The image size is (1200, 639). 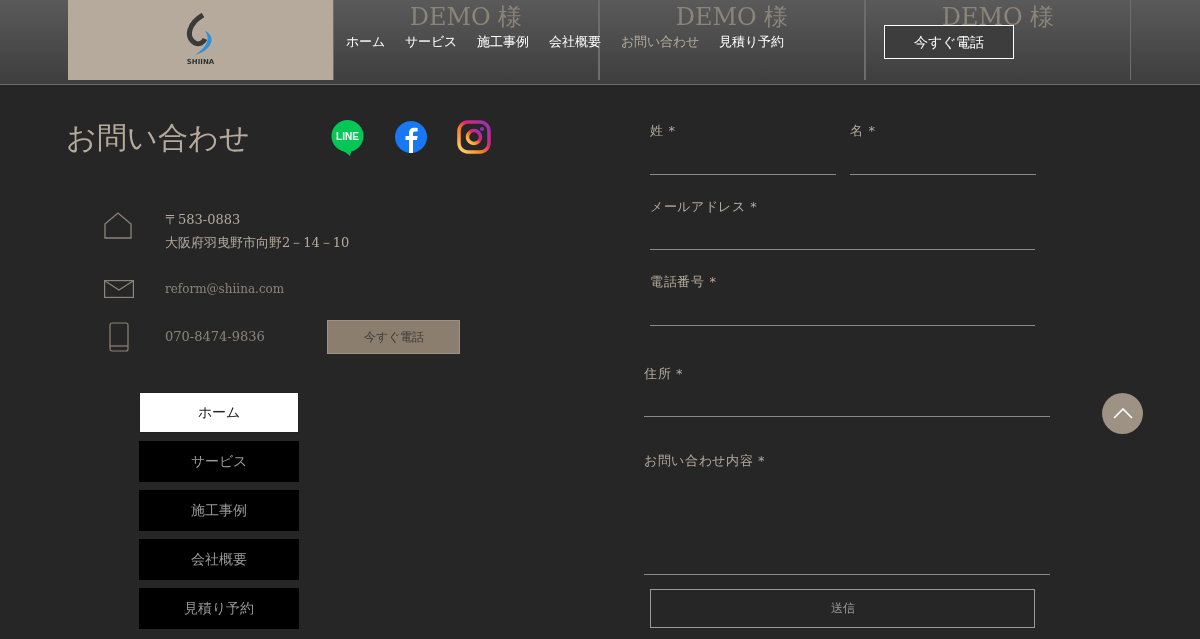 What do you see at coordinates (219, 510) in the screenshot?
I see `menu-button: 施工事例` at bounding box center [219, 510].